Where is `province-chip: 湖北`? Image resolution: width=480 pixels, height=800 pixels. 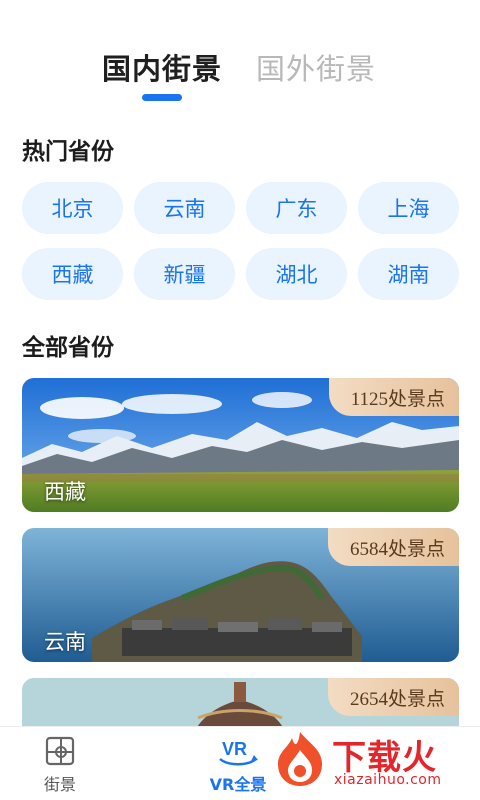
province-chip: 湖北 is located at coordinates (296, 274).